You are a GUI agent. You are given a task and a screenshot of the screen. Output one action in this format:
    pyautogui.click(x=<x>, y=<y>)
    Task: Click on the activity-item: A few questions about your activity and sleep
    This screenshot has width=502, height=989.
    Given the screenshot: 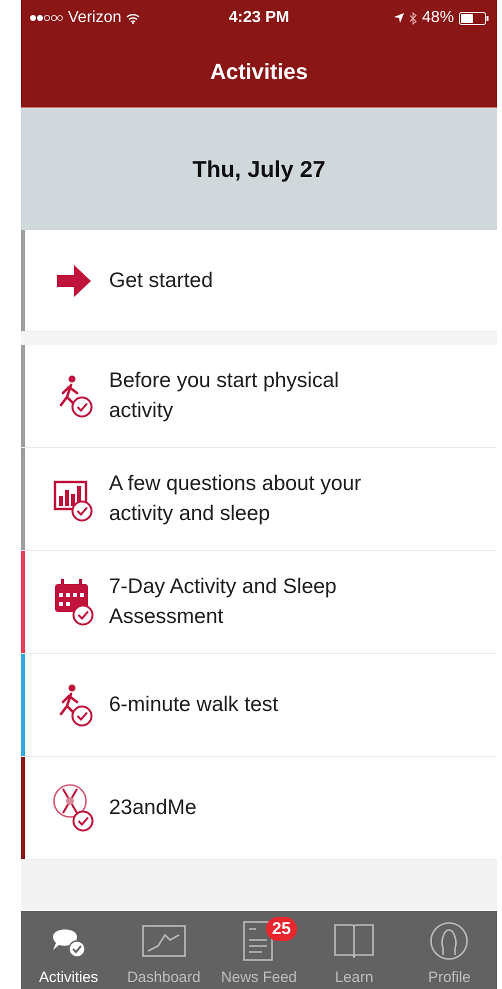 What is the action you would take?
    pyautogui.click(x=259, y=499)
    